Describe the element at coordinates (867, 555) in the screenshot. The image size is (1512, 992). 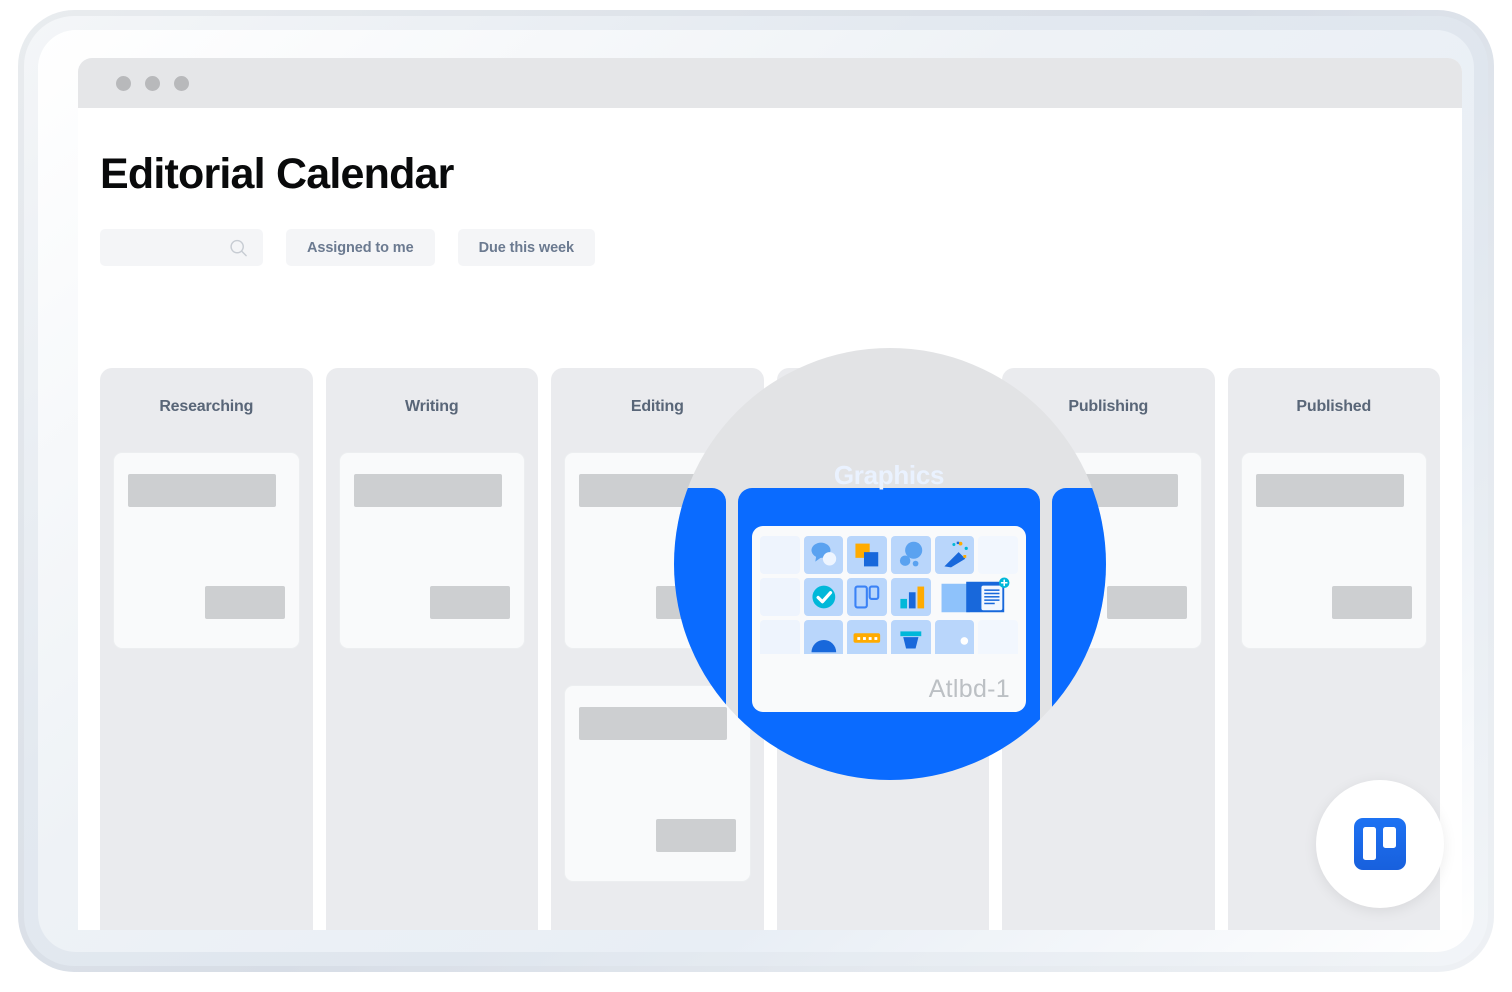
I see `overlapping-squares-icon` at that location.